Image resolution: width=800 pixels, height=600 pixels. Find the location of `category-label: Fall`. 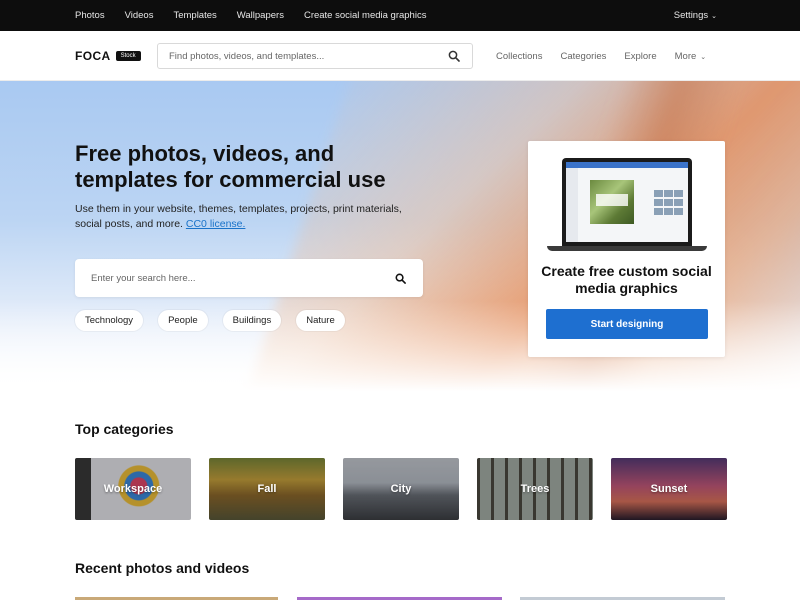

category-label: Fall is located at coordinates (267, 489).